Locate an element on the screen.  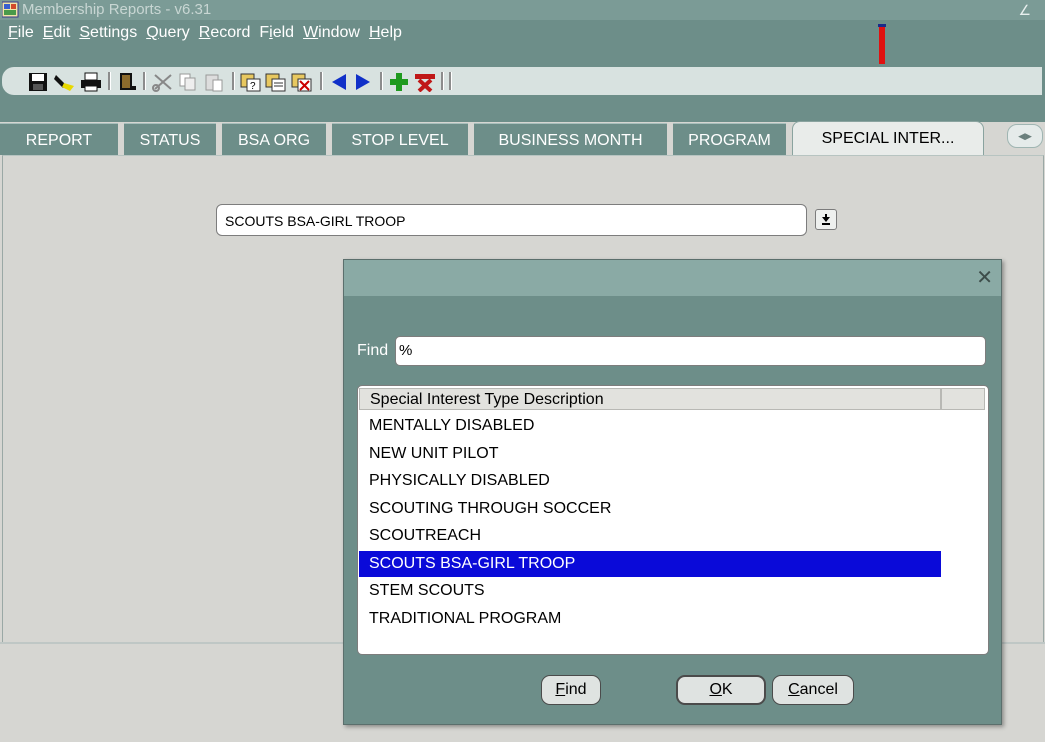
enter-query-icon: ? is located at coordinates (251, 82).